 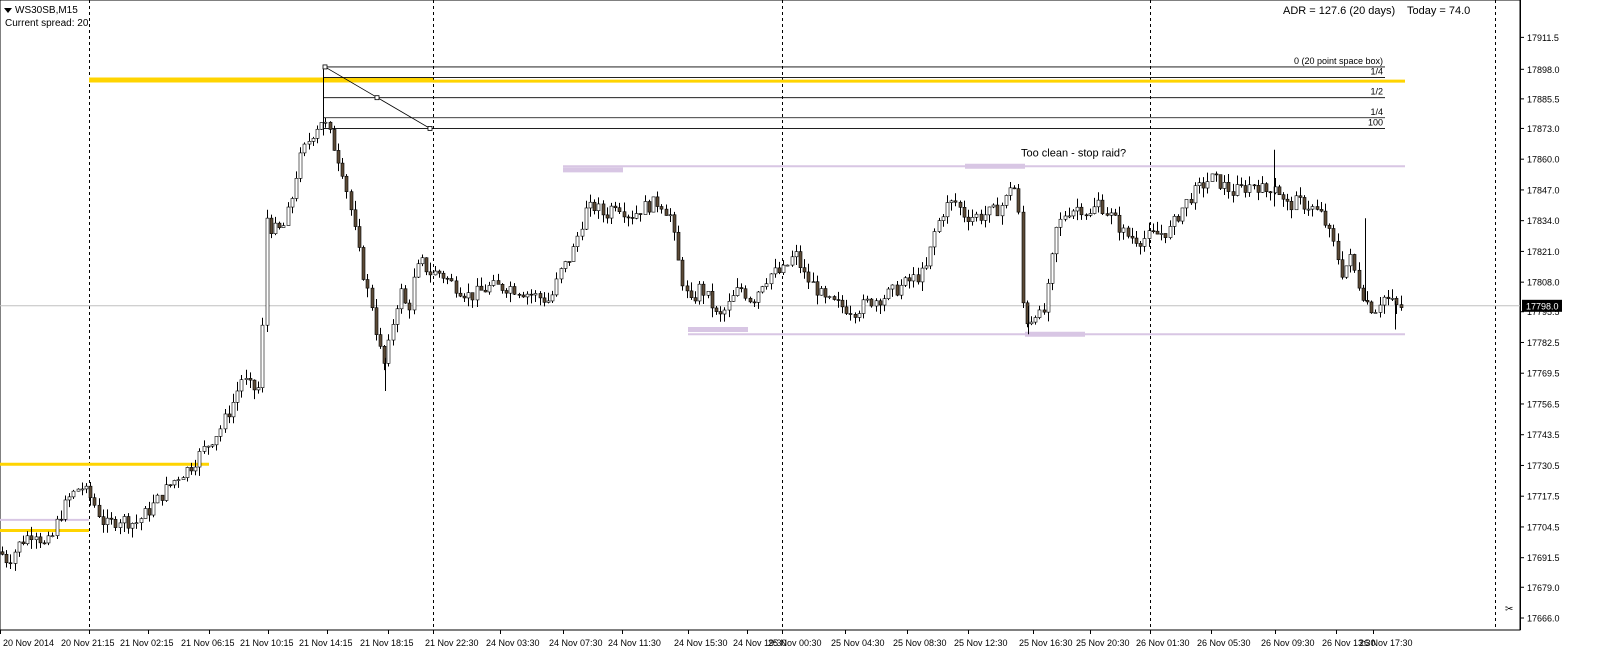 I want to click on x-tick-label: 21 Nov 06:15, so click(x=208, y=643).